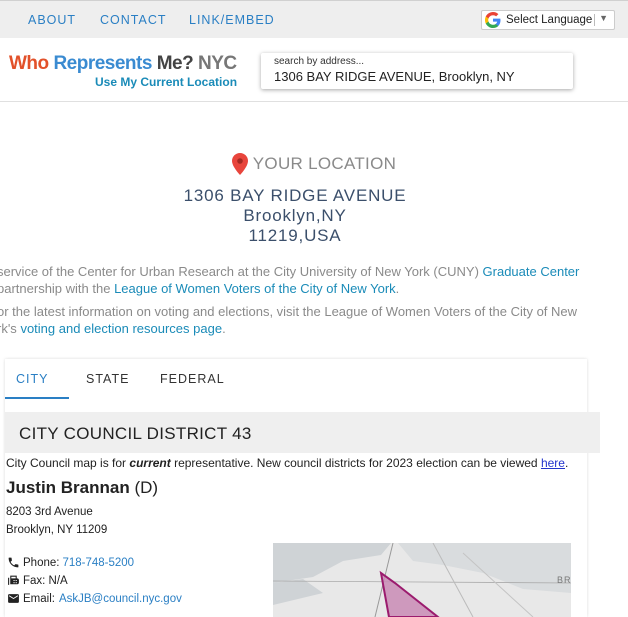  What do you see at coordinates (66, 463) in the screenshot?
I see `note-text: City Council map is for` at bounding box center [66, 463].